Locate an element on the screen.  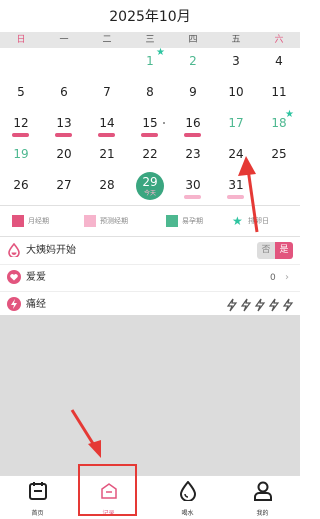
day-number: 24 is located at coordinates (236, 154).